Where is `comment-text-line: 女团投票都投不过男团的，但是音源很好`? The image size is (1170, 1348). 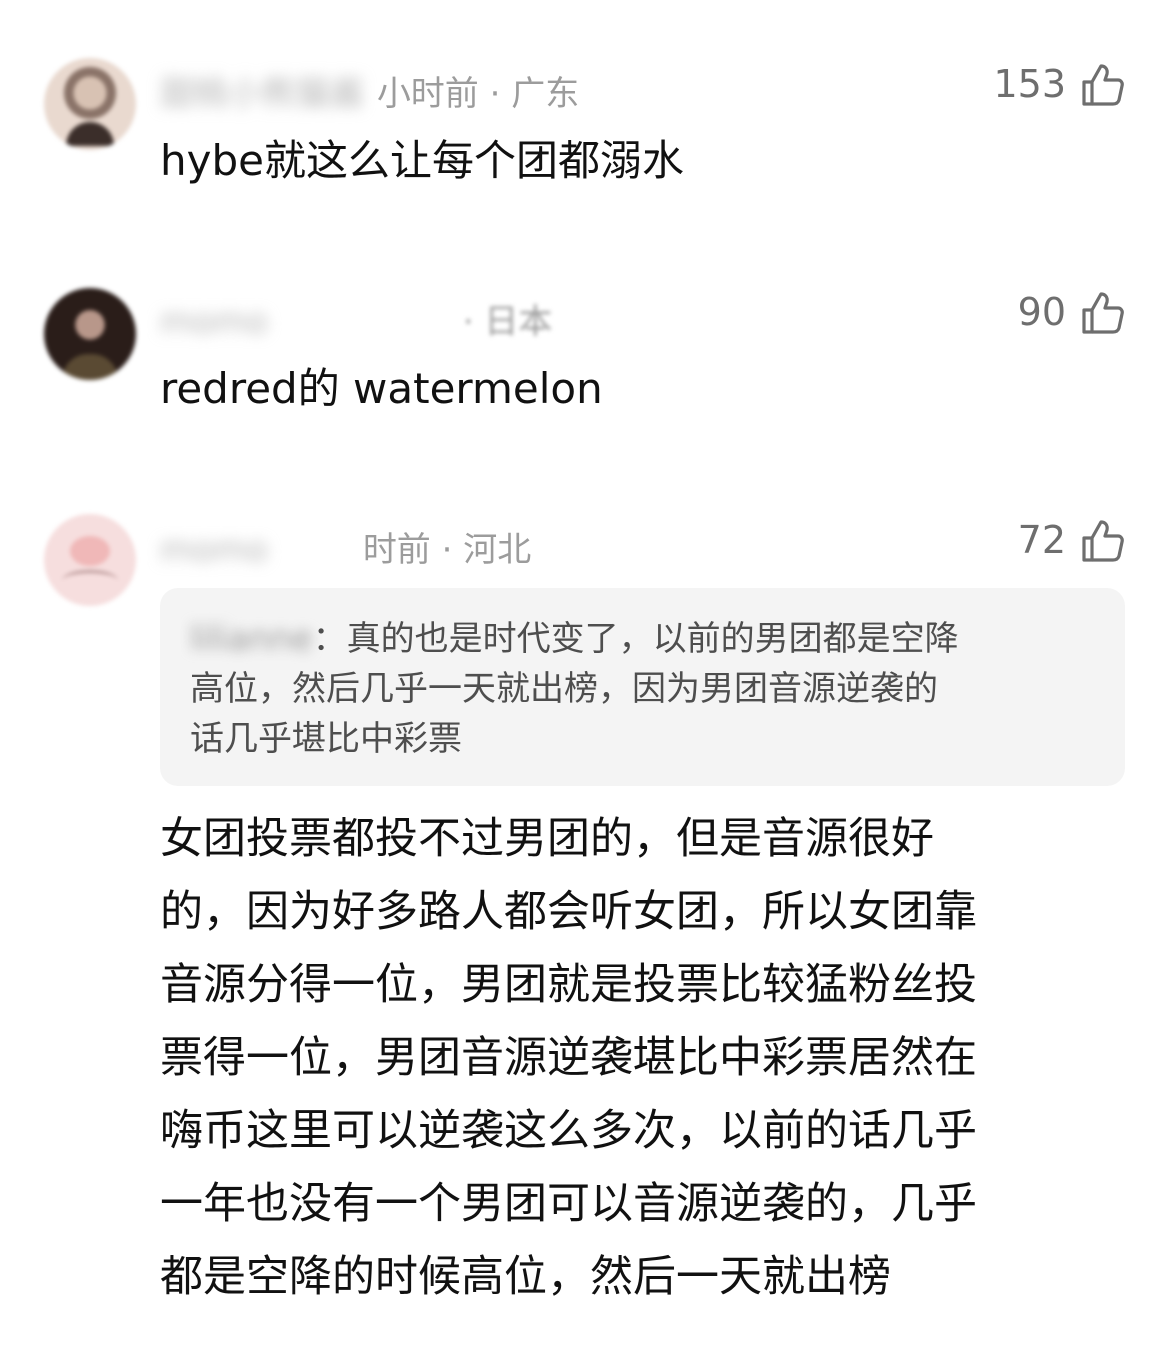 comment-text-line: 女团投票都投不过男团的，但是音源很好 is located at coordinates (547, 839).